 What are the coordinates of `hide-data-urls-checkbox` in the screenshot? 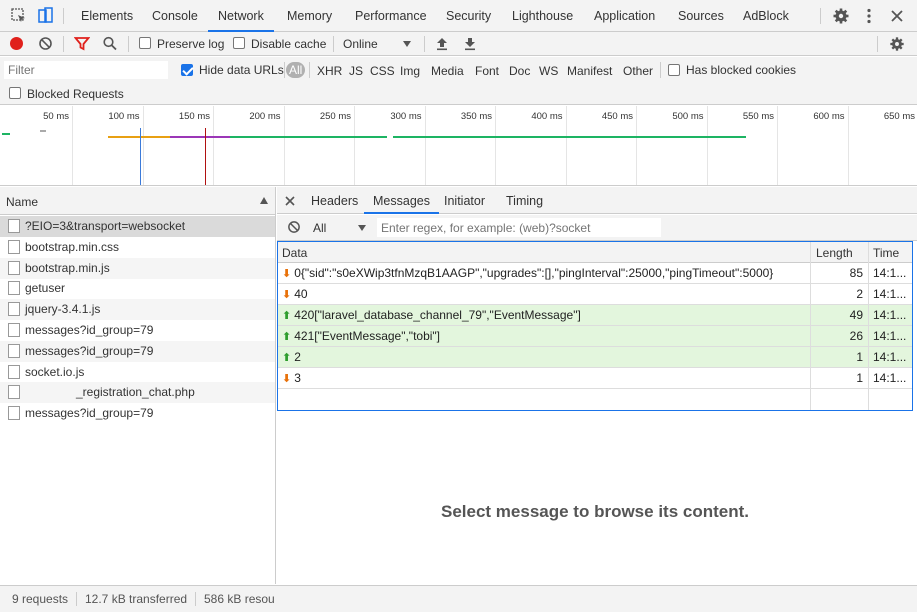 It's located at (187, 70).